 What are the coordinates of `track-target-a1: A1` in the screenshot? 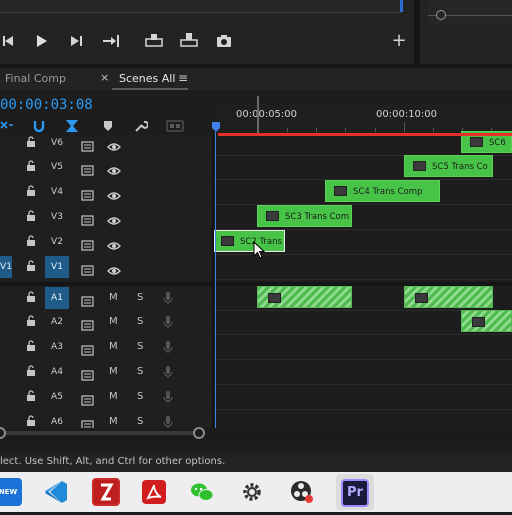 It's located at (57, 298).